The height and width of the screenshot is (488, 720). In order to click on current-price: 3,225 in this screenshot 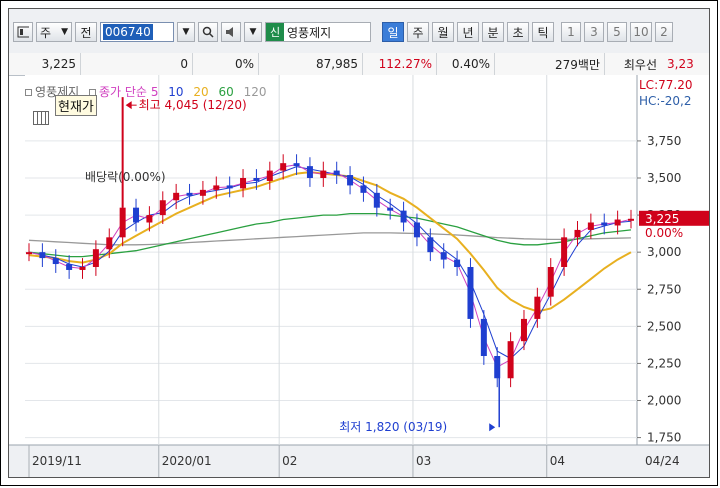, I will do `click(58, 64)`.